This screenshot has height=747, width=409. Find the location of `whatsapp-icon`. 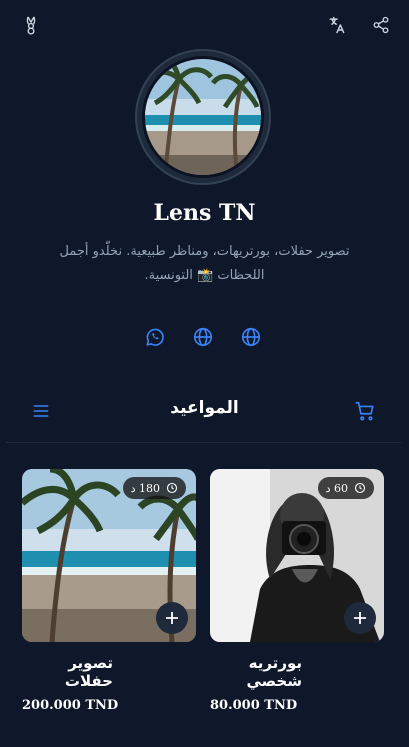

whatsapp-icon is located at coordinates (155, 337).